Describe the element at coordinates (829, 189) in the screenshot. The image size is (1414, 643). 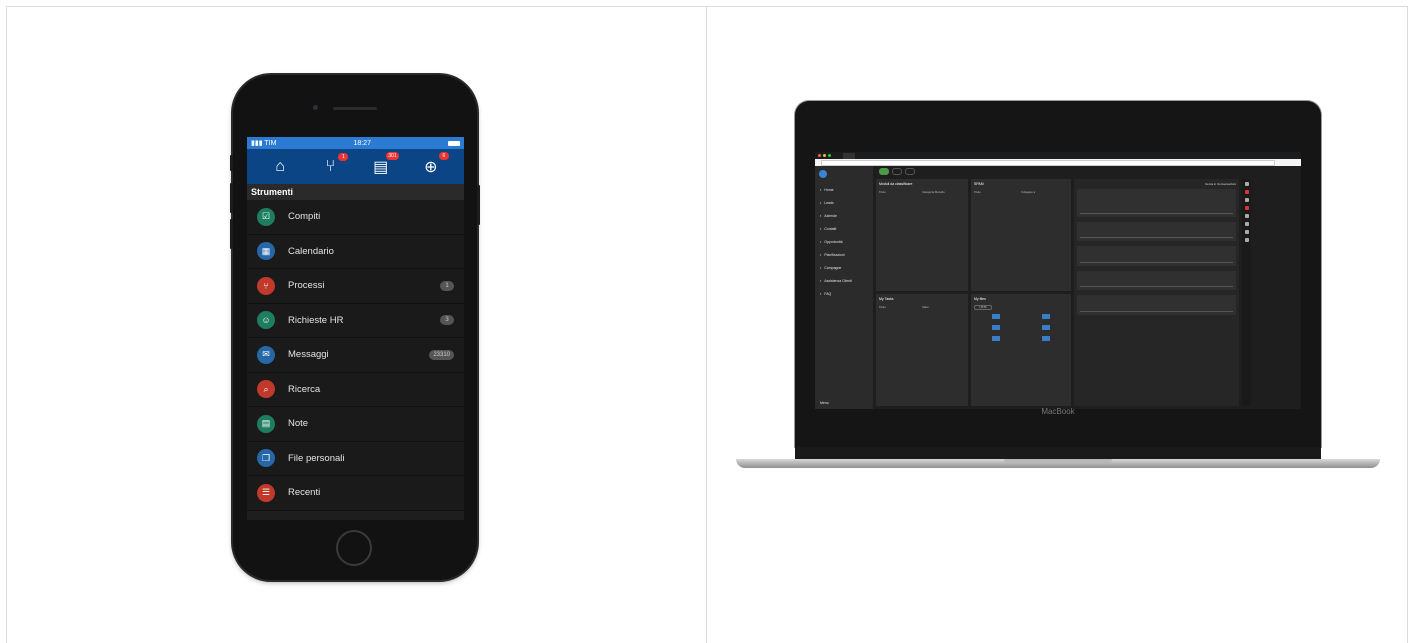
I see `sidebar-item-label: Home` at that location.